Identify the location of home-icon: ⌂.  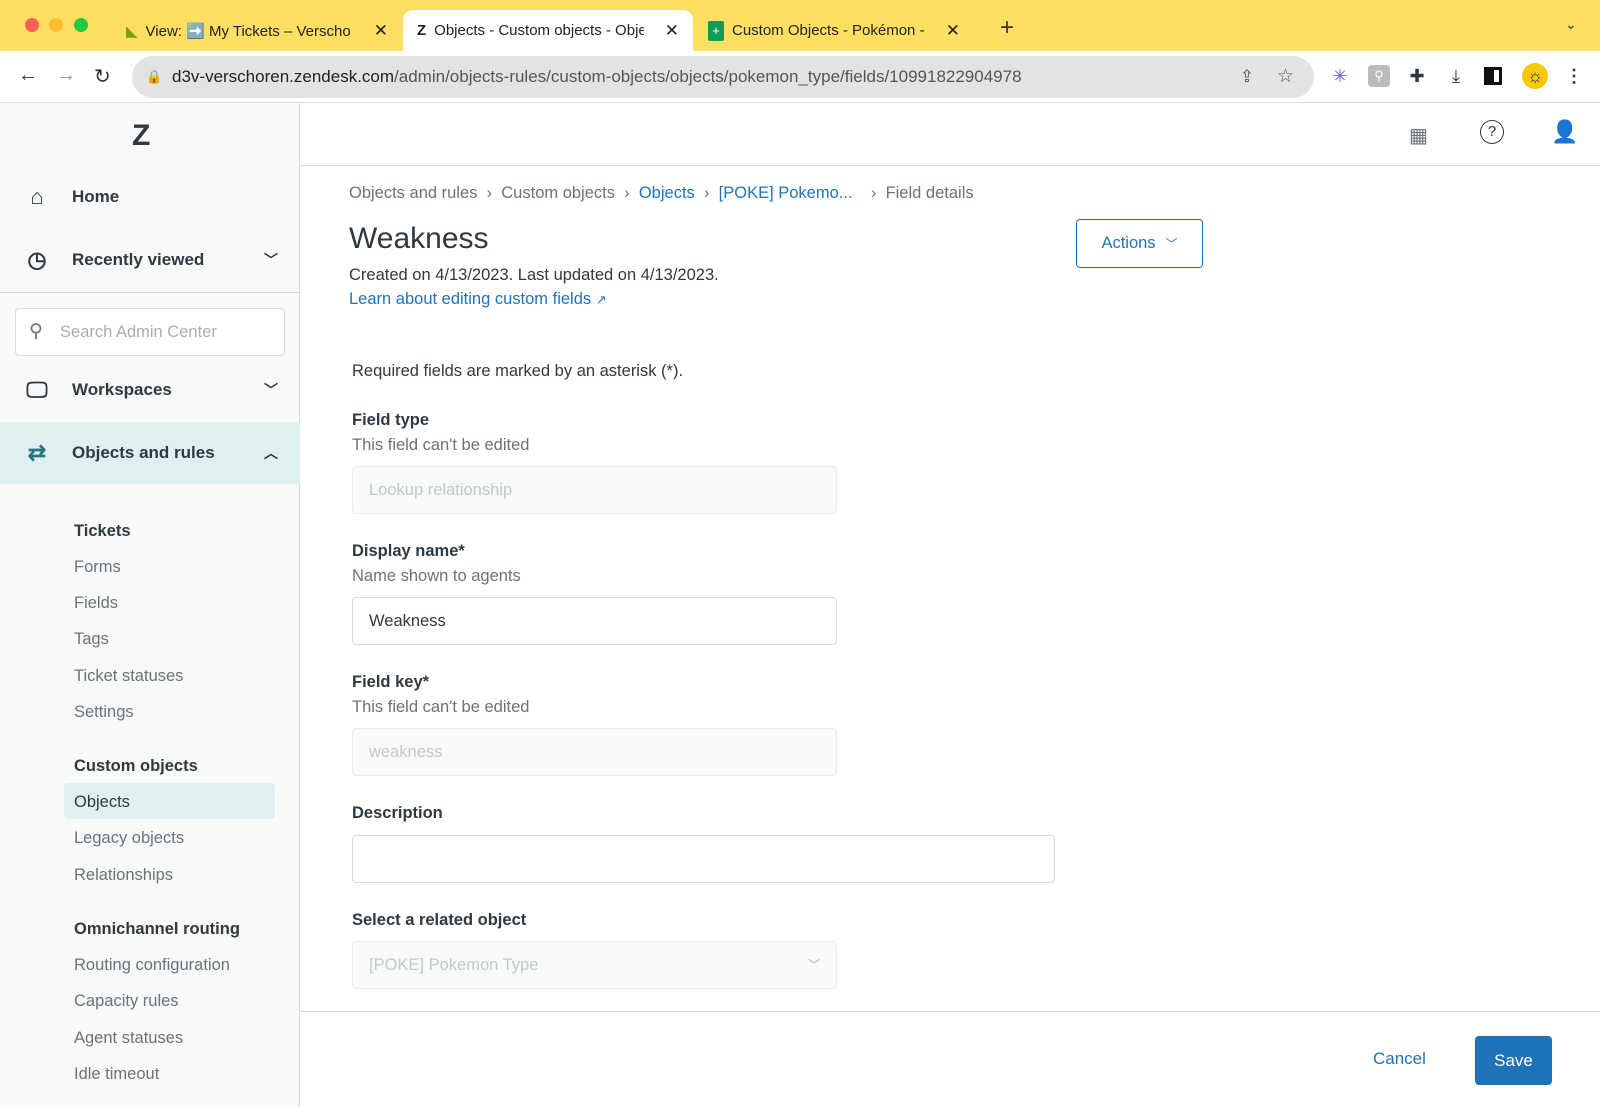
(37, 196).